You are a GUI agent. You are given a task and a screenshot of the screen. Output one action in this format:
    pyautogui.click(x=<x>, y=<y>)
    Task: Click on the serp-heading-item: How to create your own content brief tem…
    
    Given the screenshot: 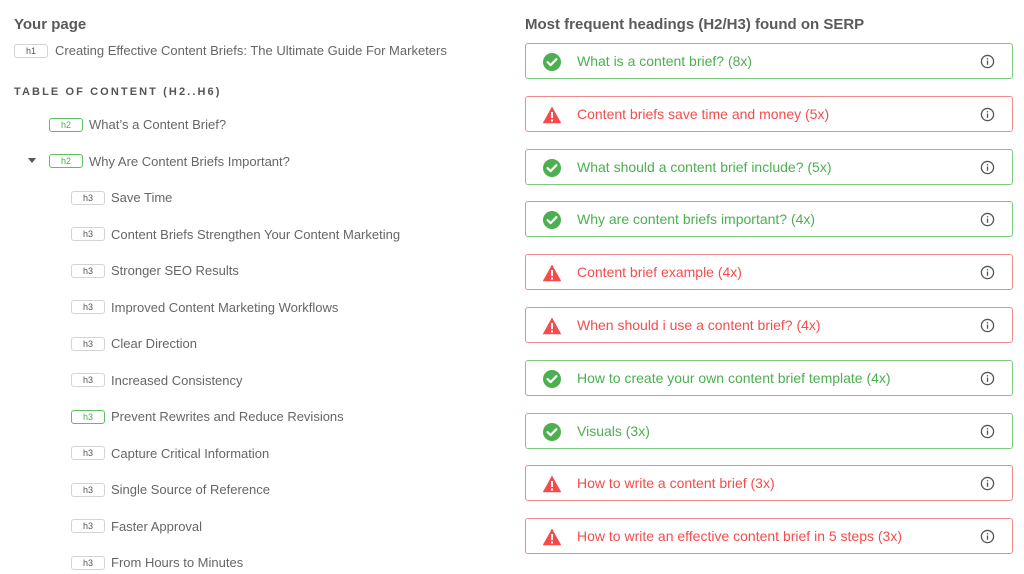 What is the action you would take?
    pyautogui.click(x=769, y=377)
    